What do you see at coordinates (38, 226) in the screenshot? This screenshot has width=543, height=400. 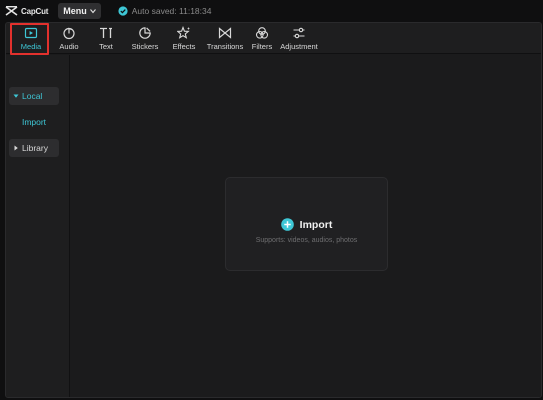 I see `media-sidebar: Local Import Library` at bounding box center [38, 226].